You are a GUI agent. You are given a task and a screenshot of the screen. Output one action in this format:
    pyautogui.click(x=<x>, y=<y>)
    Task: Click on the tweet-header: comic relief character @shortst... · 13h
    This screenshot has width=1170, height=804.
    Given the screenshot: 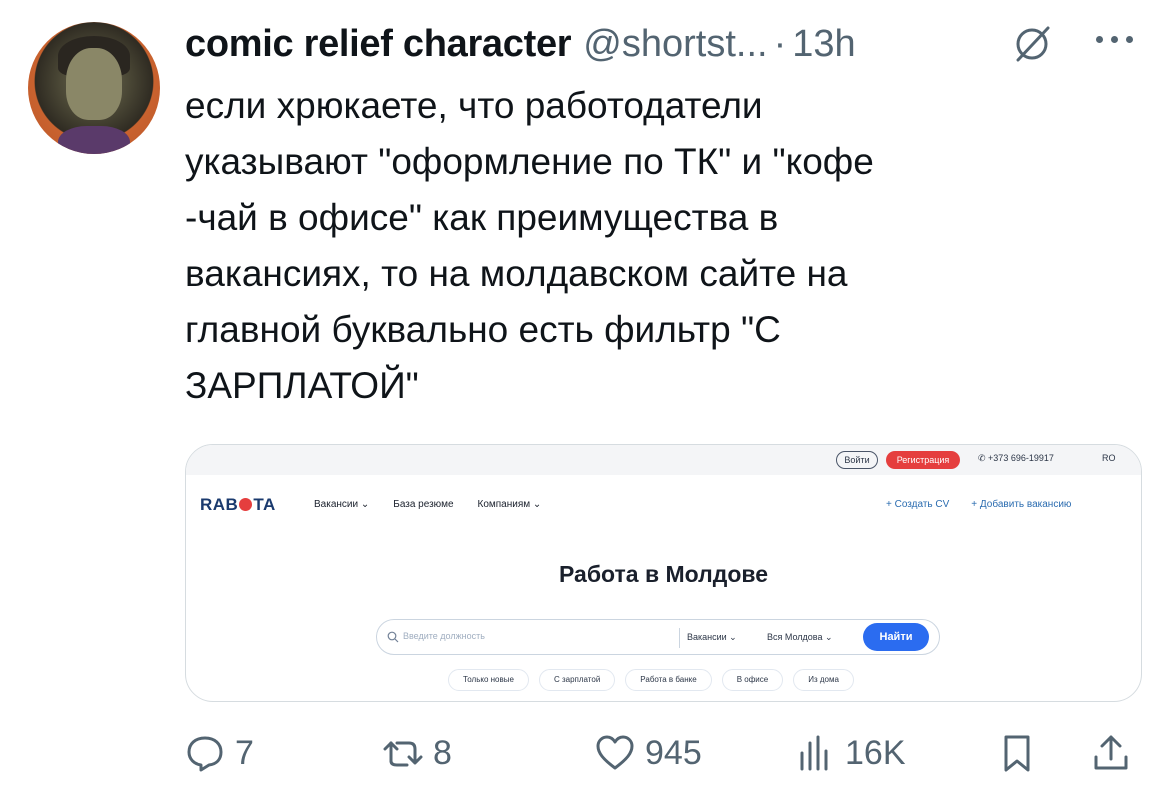 What is the action you would take?
    pyautogui.click(x=520, y=44)
    